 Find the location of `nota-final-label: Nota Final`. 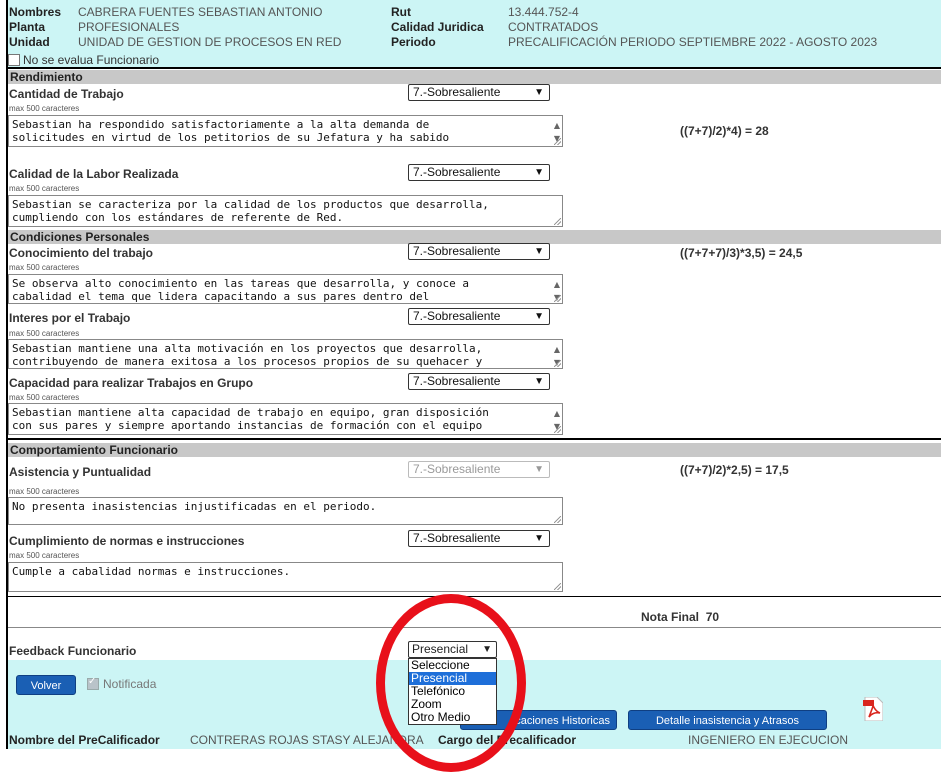

nota-final-label: Nota Final is located at coordinates (670, 617).